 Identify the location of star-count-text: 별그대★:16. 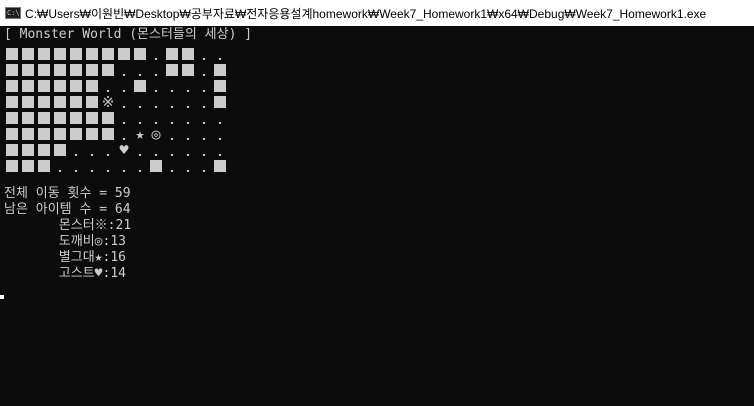
(65, 257).